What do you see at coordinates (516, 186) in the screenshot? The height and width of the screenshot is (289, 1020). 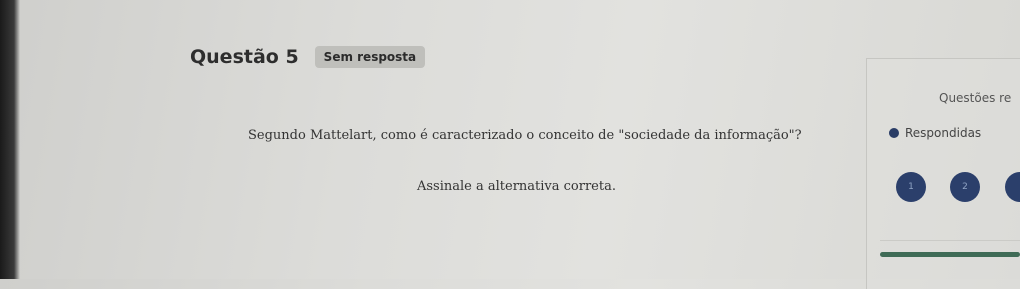 I see `question-instruction: Assinale a alternativa correta.` at bounding box center [516, 186].